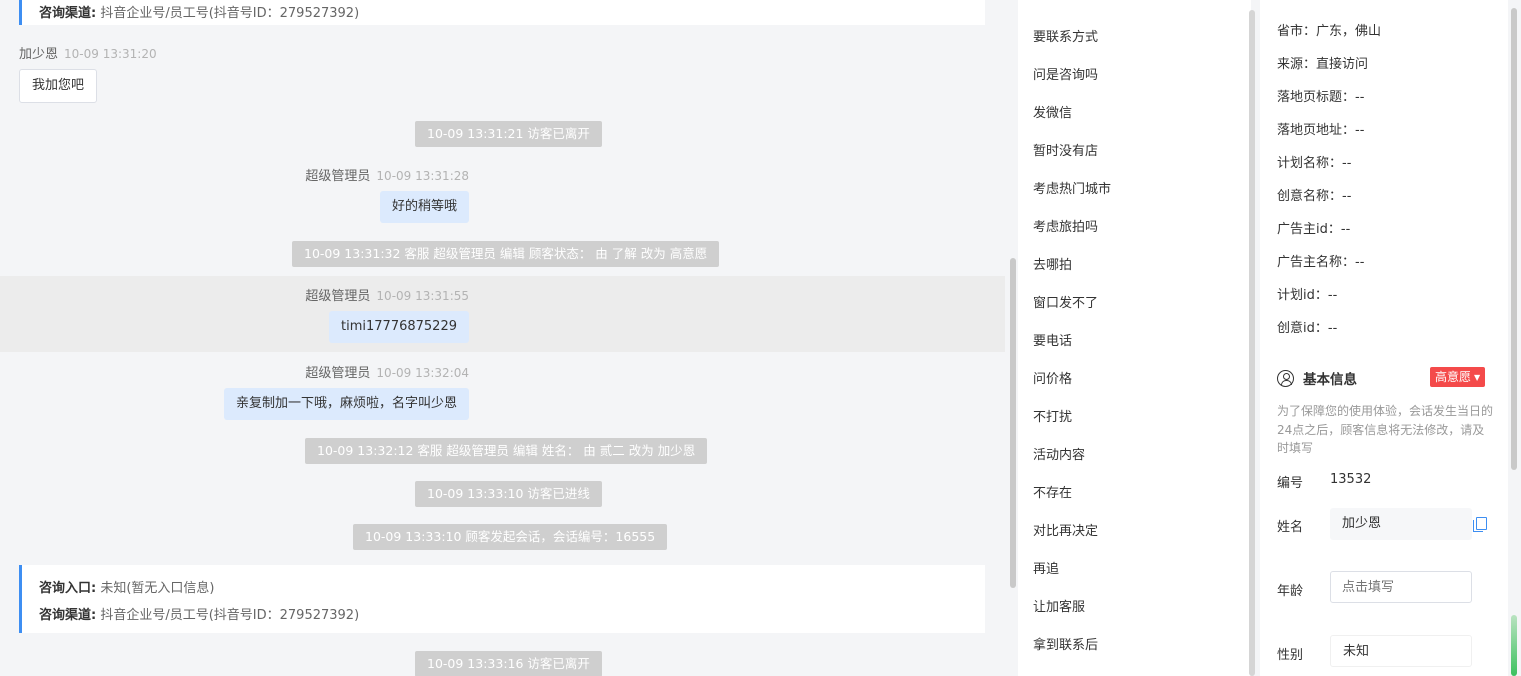 This screenshot has width=1521, height=676. What do you see at coordinates (1013, 423) in the screenshot?
I see `chat-scrollbar-thumb` at bounding box center [1013, 423].